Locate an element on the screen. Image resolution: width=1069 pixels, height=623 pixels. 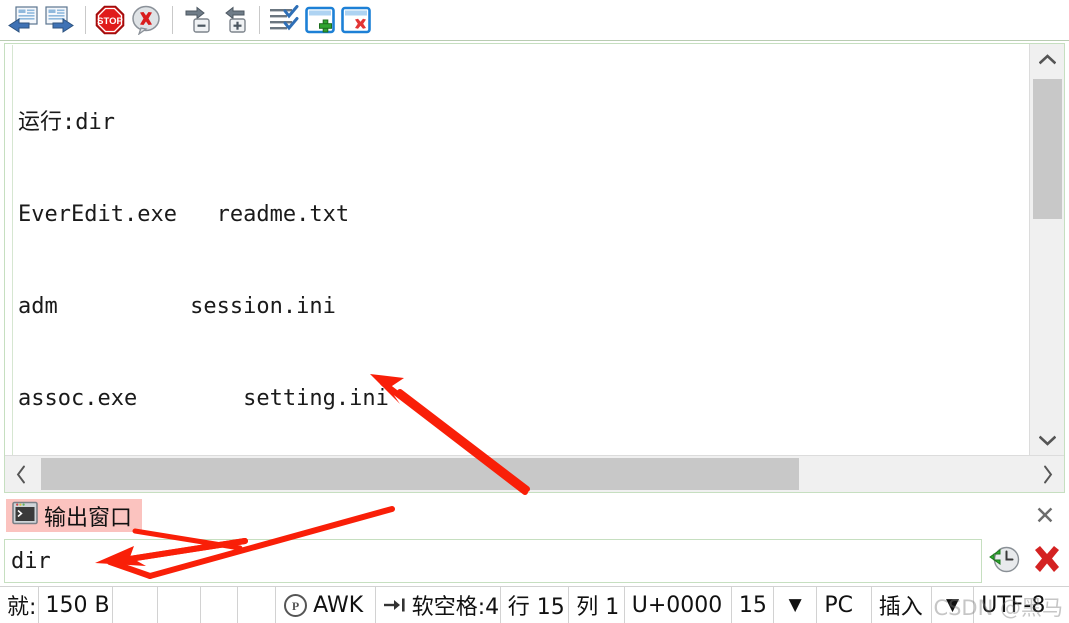
status-column: 列 1 is located at coordinates (597, 604).